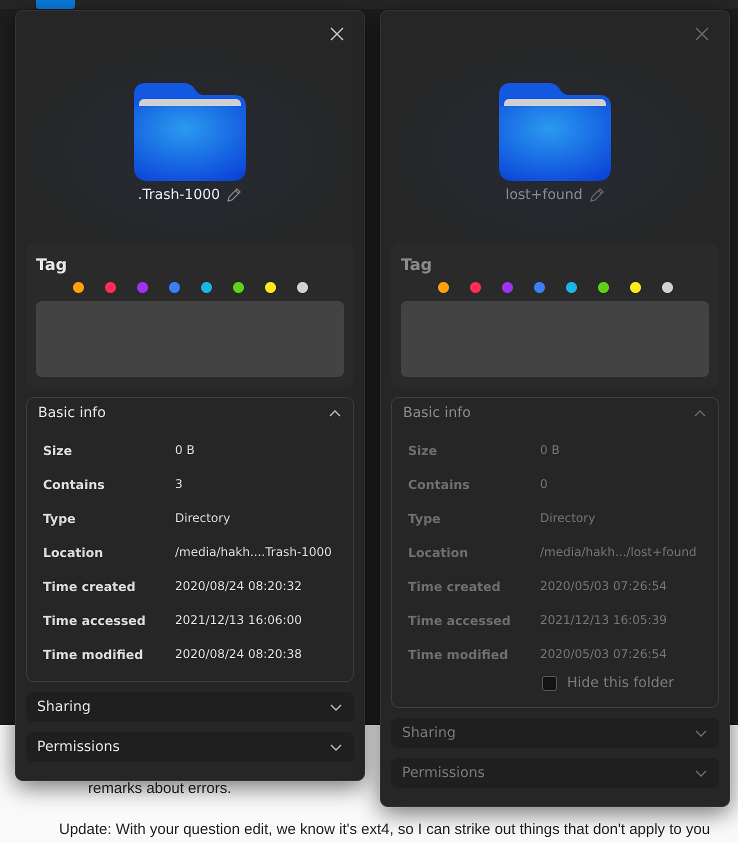  What do you see at coordinates (544, 195) in the screenshot?
I see `file-name: lost+found` at bounding box center [544, 195].